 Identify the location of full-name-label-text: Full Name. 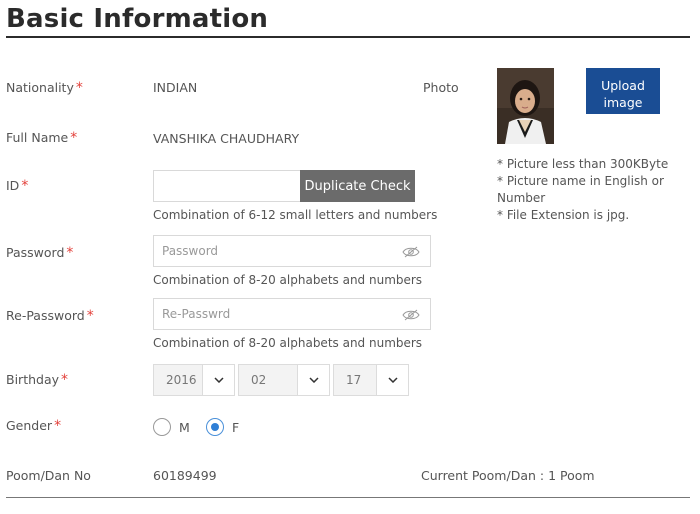
(37, 137).